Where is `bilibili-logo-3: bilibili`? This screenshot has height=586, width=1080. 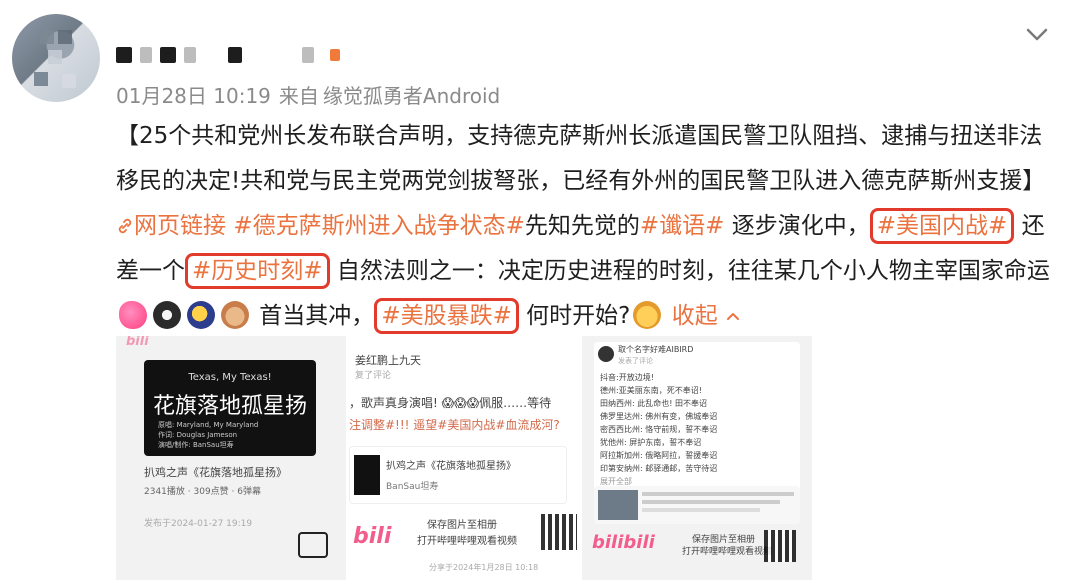
bilibili-logo-3: bilibili is located at coordinates (623, 542).